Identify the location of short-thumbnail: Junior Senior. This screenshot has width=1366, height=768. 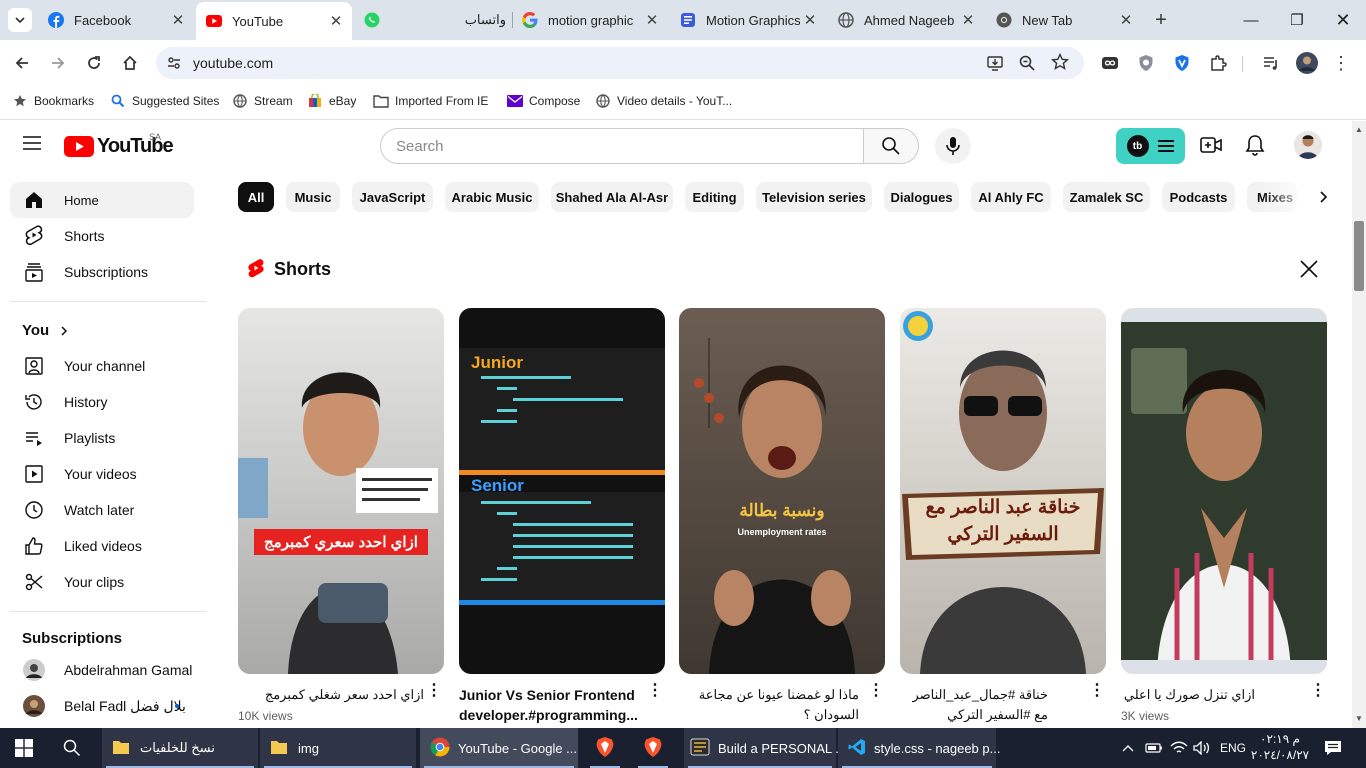
(562, 491).